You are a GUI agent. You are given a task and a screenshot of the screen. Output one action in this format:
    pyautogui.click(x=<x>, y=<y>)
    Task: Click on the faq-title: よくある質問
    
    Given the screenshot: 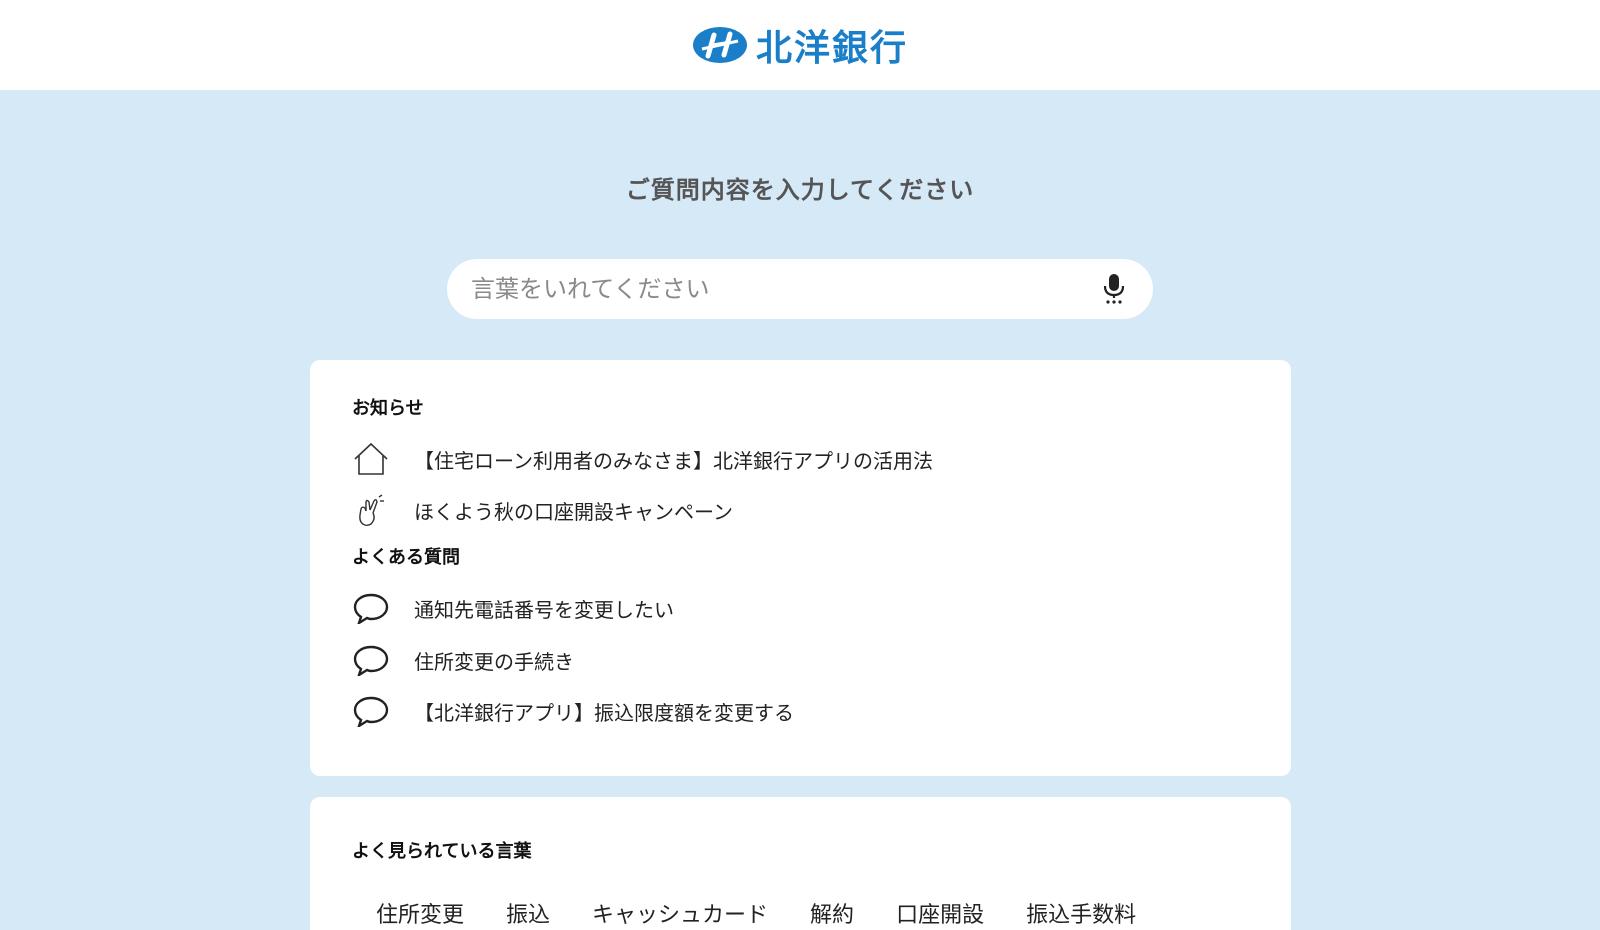 What is the action you would take?
    pyautogui.click(x=406, y=557)
    